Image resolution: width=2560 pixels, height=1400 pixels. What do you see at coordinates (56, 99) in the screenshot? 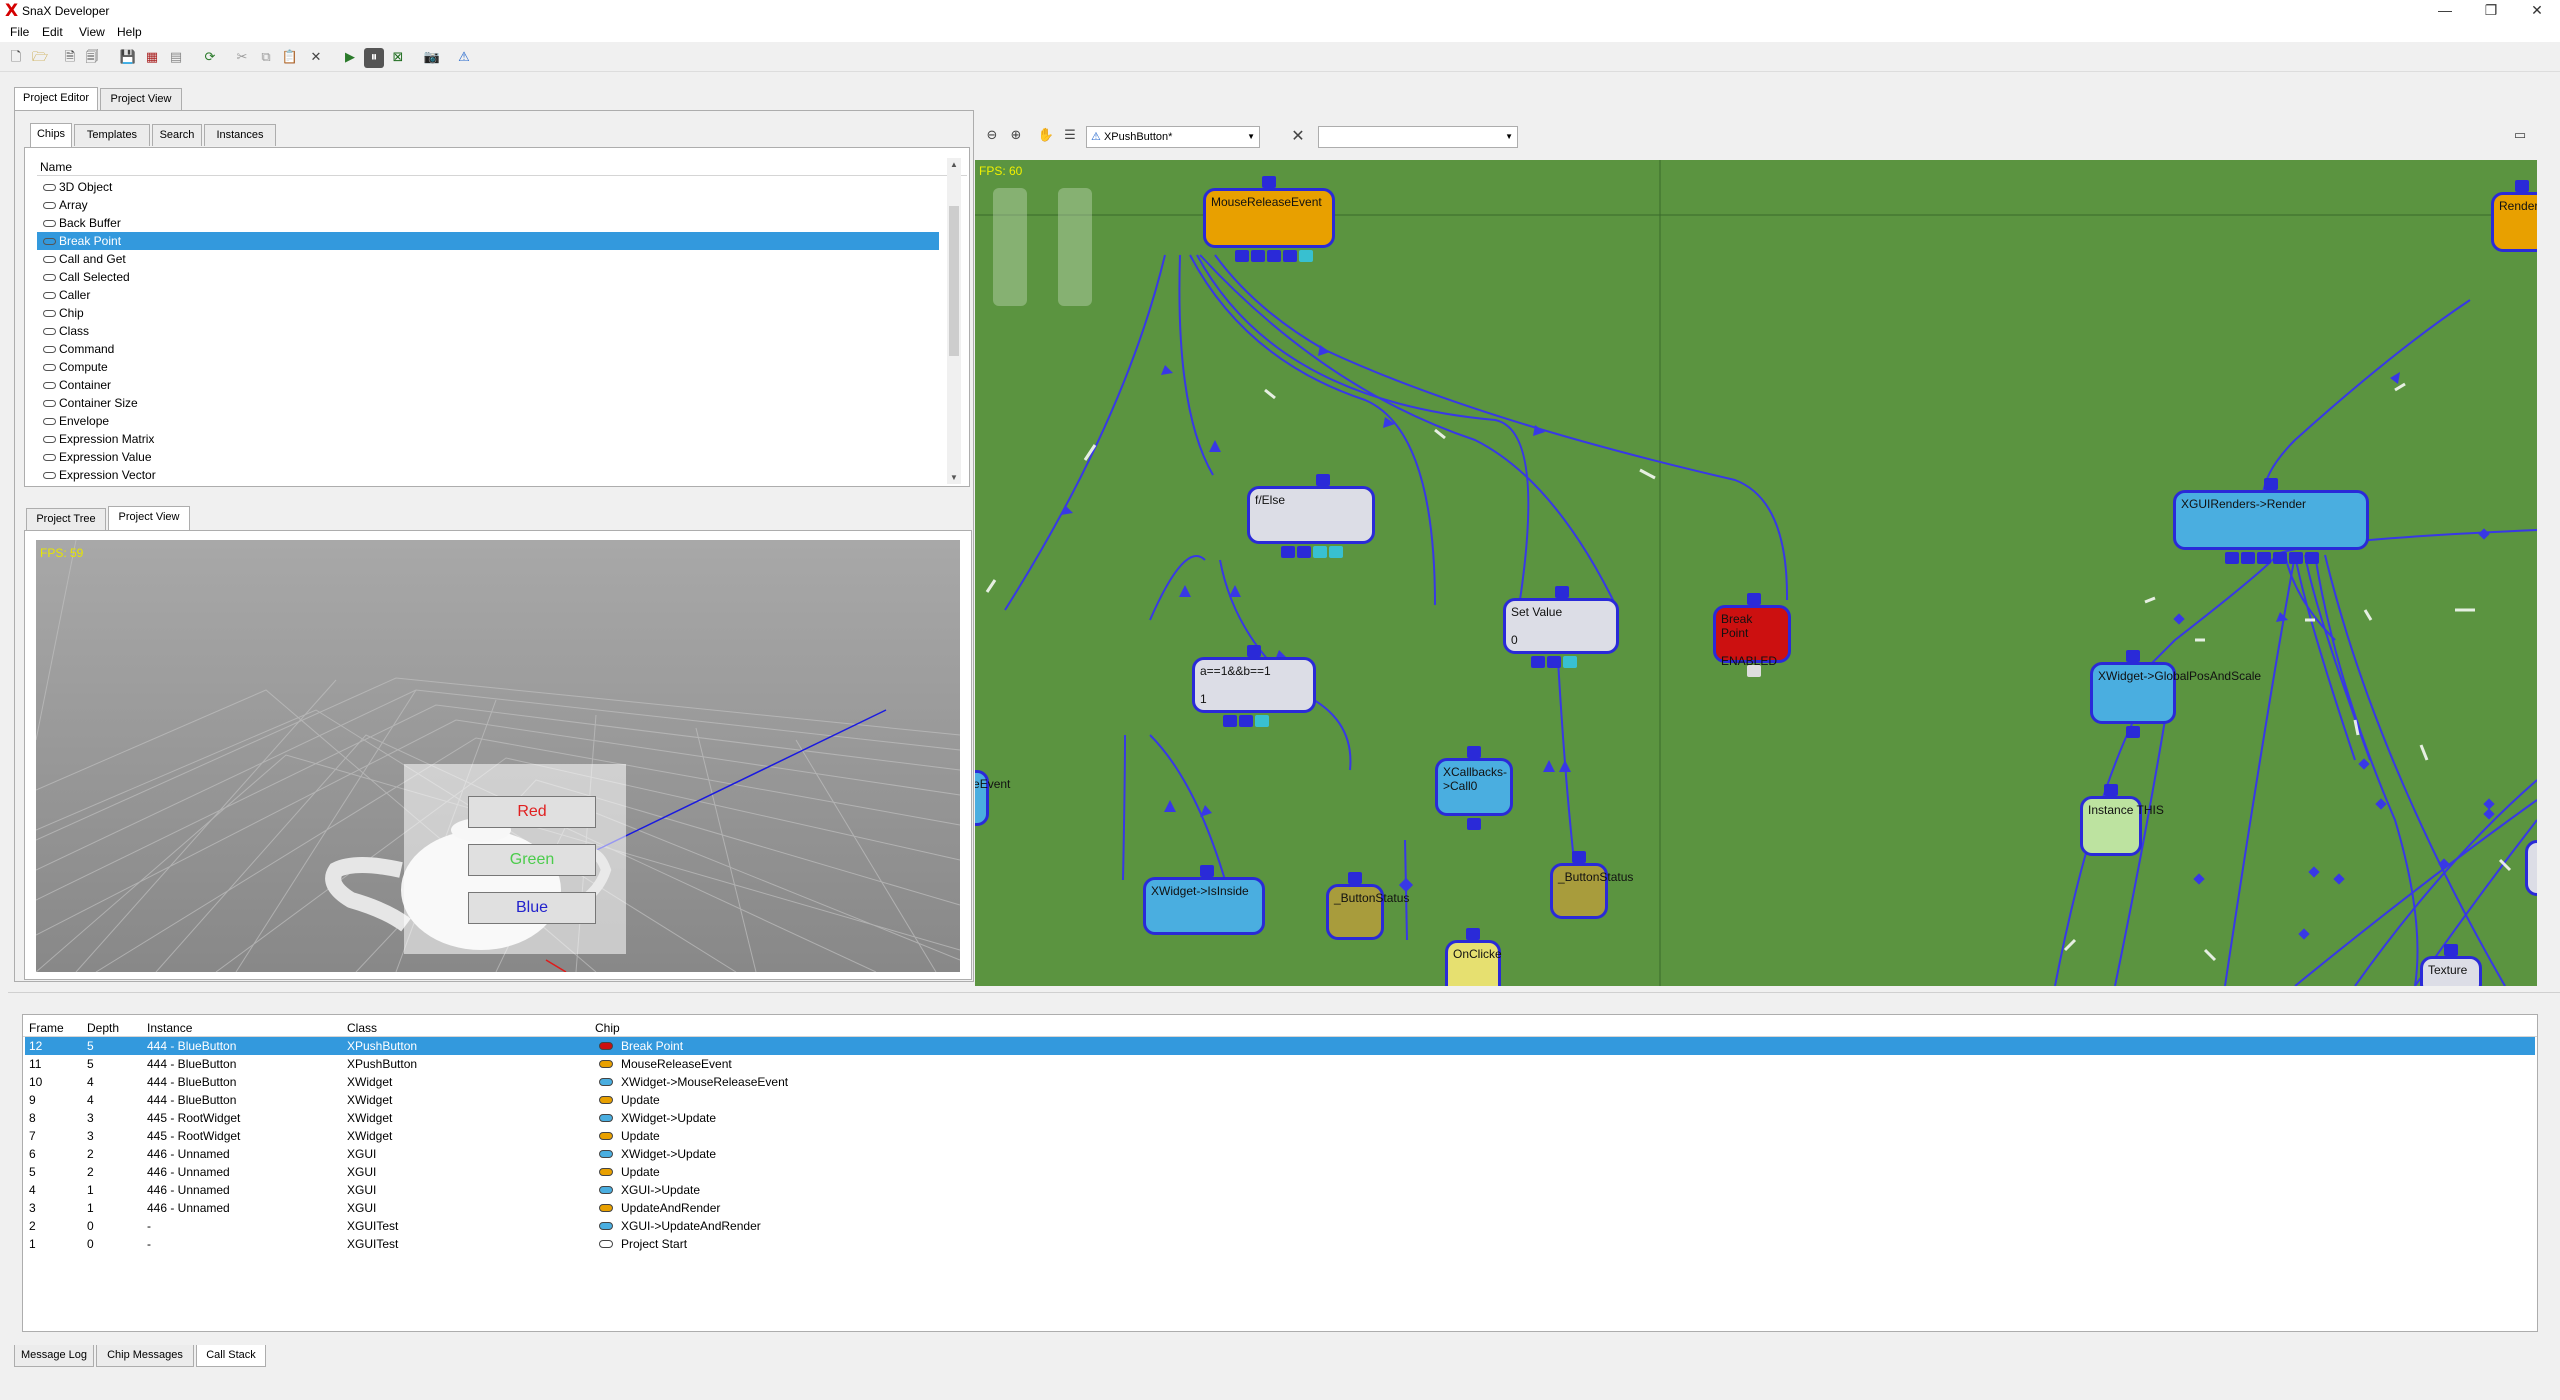
I see `tab-project-editor: Project Editor` at bounding box center [56, 99].